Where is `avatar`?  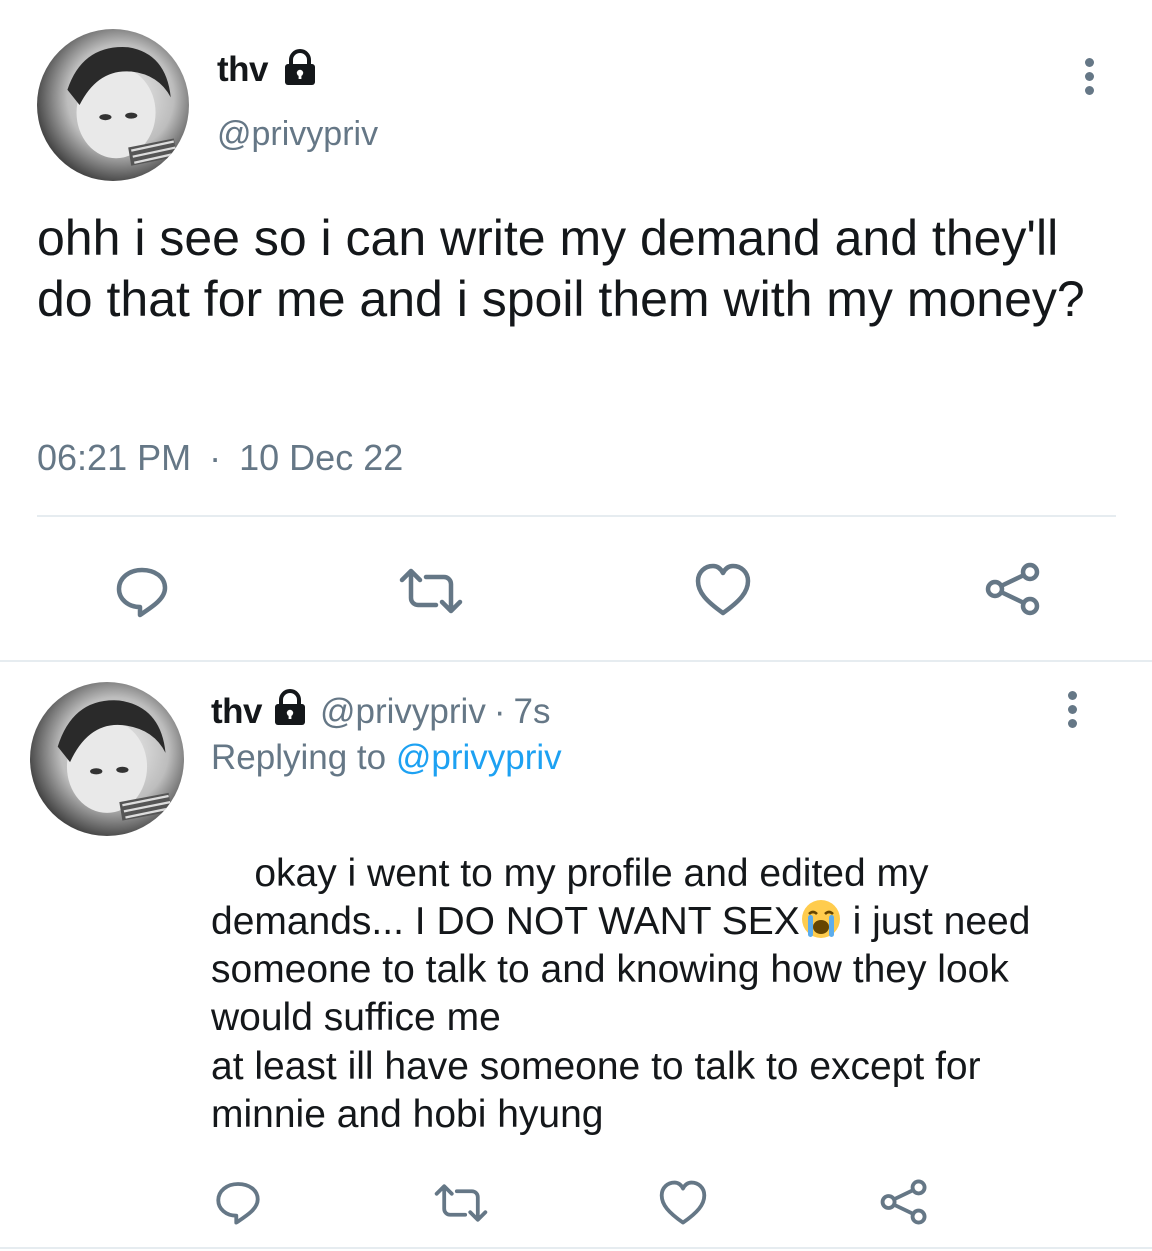 avatar is located at coordinates (113, 105).